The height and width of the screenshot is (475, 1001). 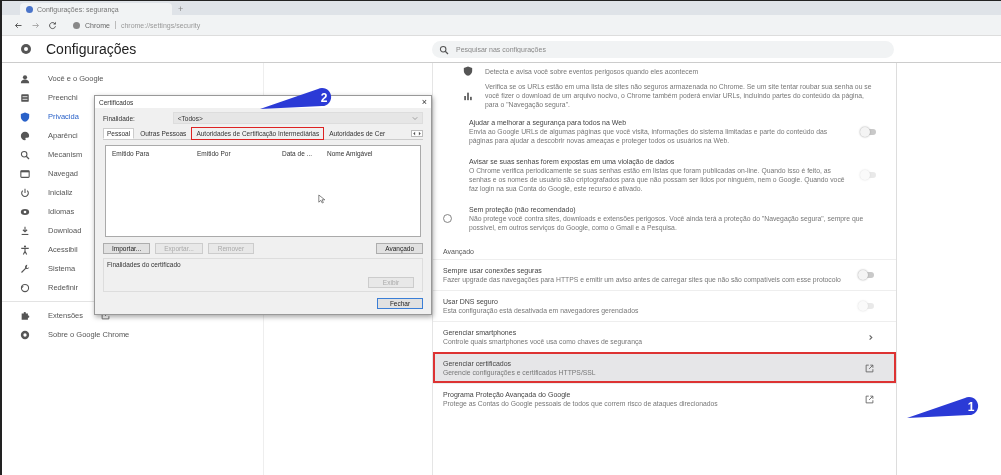 What do you see at coordinates (91, 49) in the screenshot?
I see `page-title: Configurações` at bounding box center [91, 49].